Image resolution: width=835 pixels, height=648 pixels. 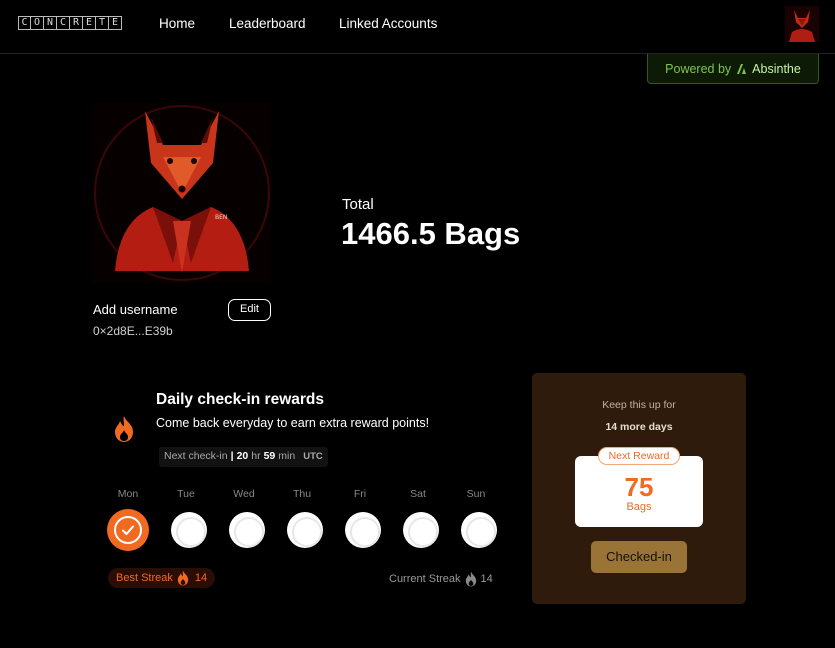 I want to click on checked-in-button: Checked-in, so click(x=639, y=557).